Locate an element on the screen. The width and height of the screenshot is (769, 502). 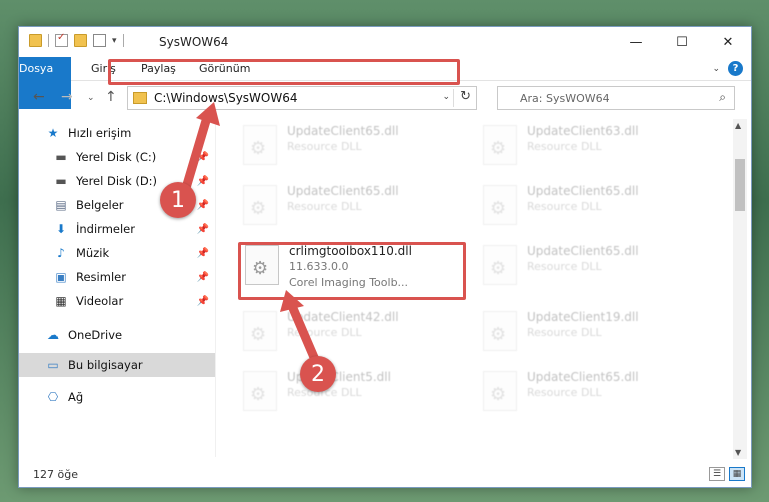
window-title: SysWOW64 is located at coordinates (194, 42).